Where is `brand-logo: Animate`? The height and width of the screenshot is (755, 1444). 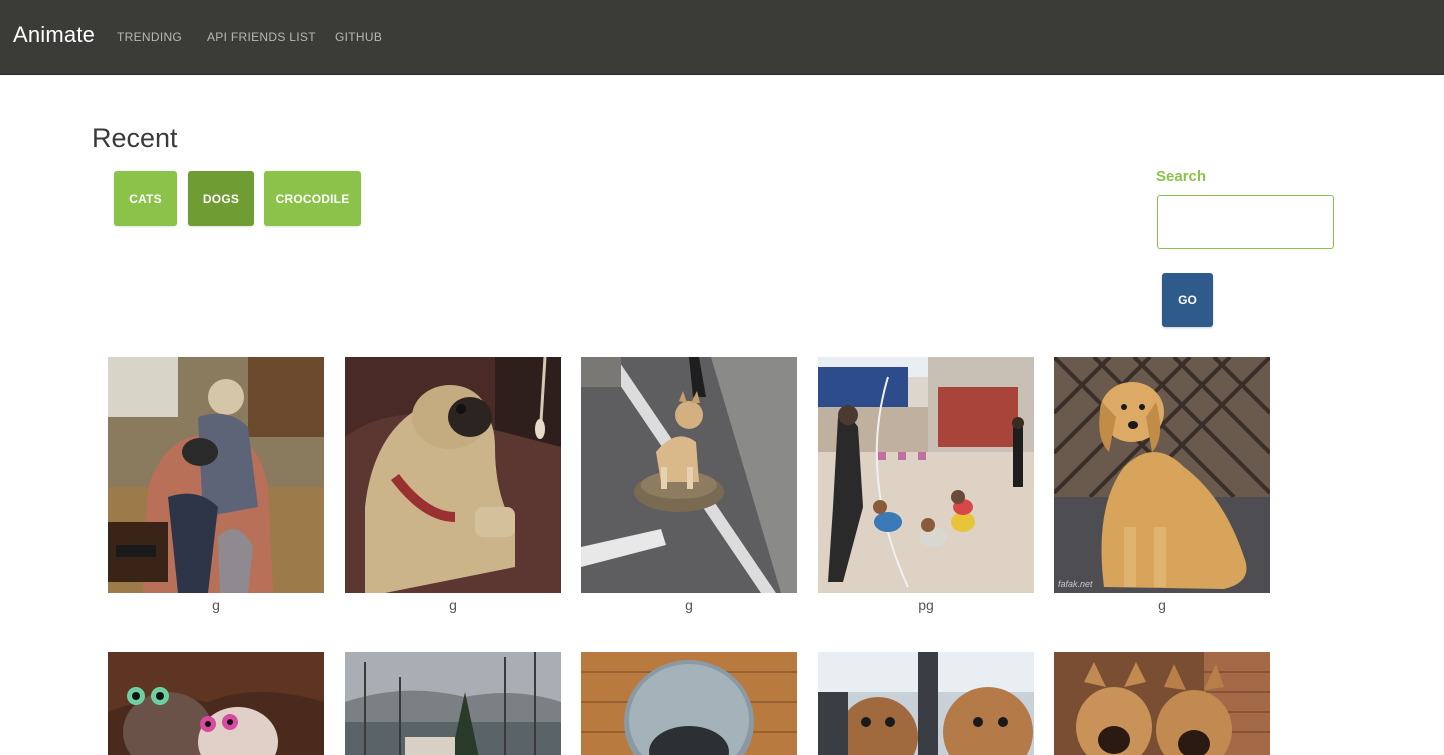 brand-logo: Animate is located at coordinates (54, 35).